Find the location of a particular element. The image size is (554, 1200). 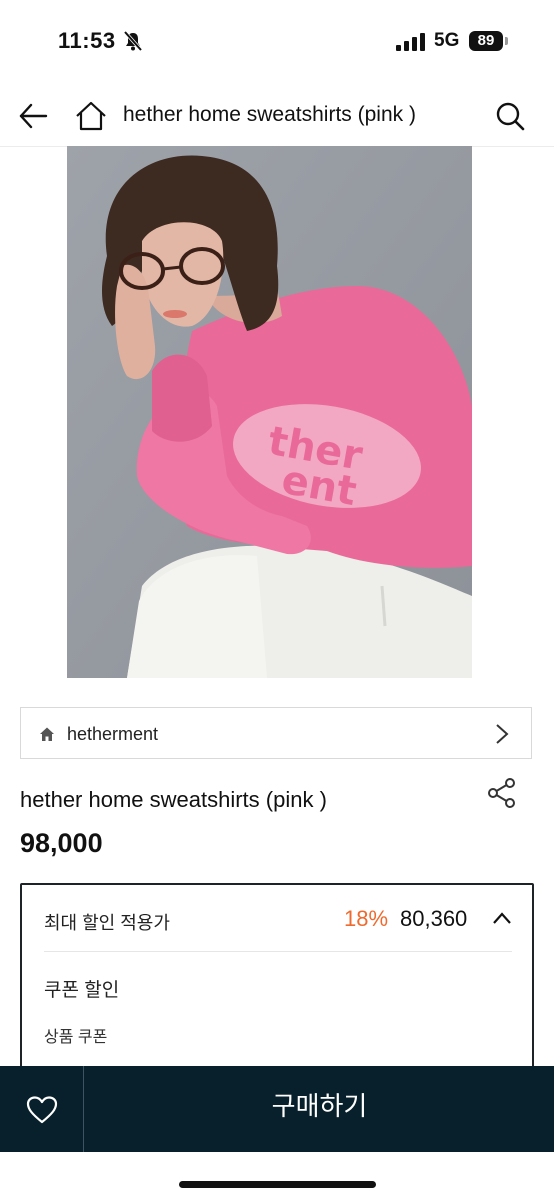

brand-home-icon is located at coordinates (47, 734).